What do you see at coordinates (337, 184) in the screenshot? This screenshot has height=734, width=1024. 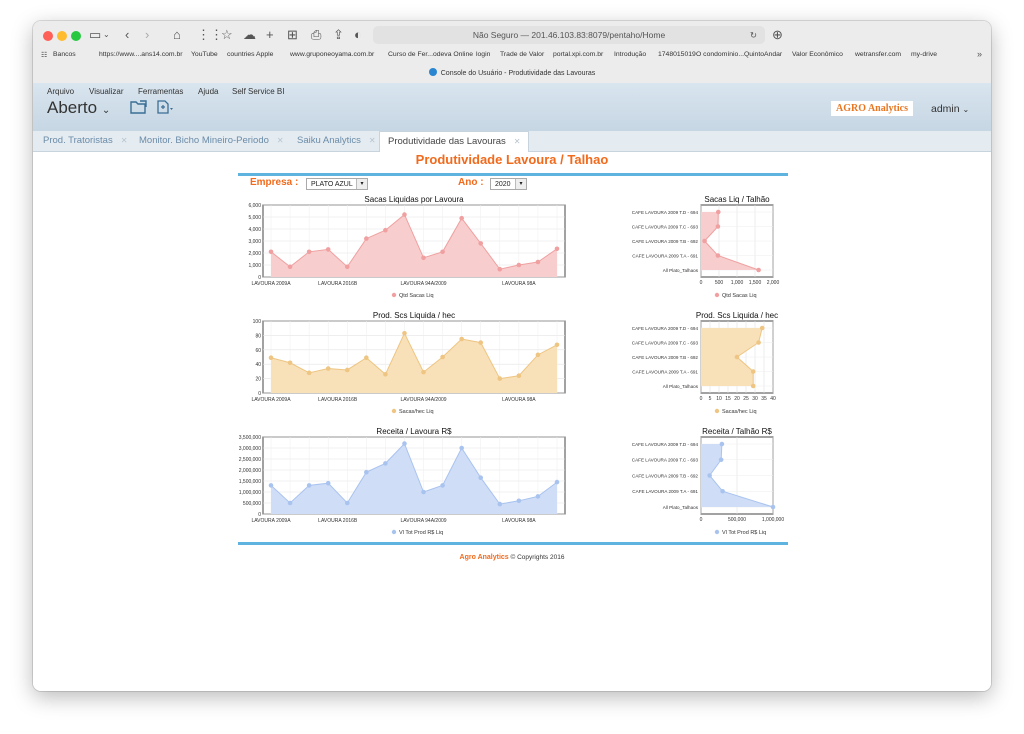 I see `empresa-select: PLATO AZUL ▾` at bounding box center [337, 184].